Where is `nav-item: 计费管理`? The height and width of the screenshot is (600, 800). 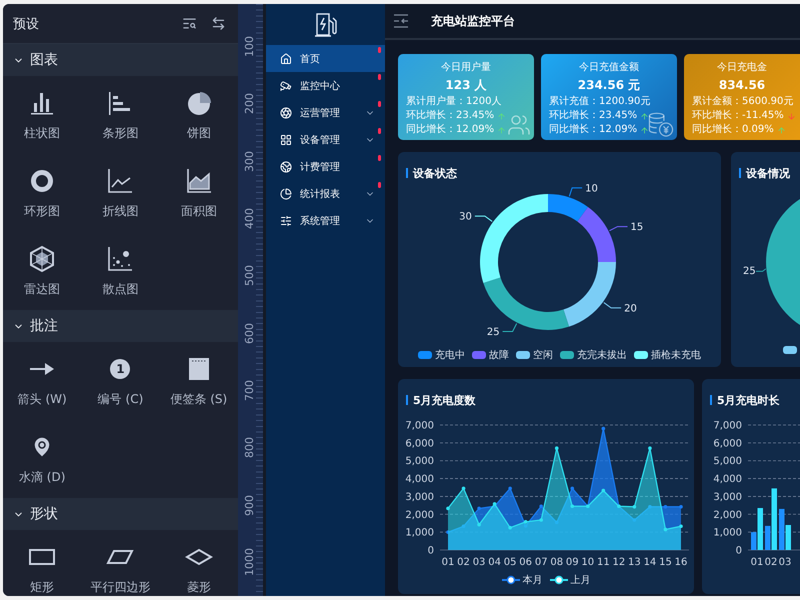
nav-item: 计费管理 is located at coordinates (325, 166).